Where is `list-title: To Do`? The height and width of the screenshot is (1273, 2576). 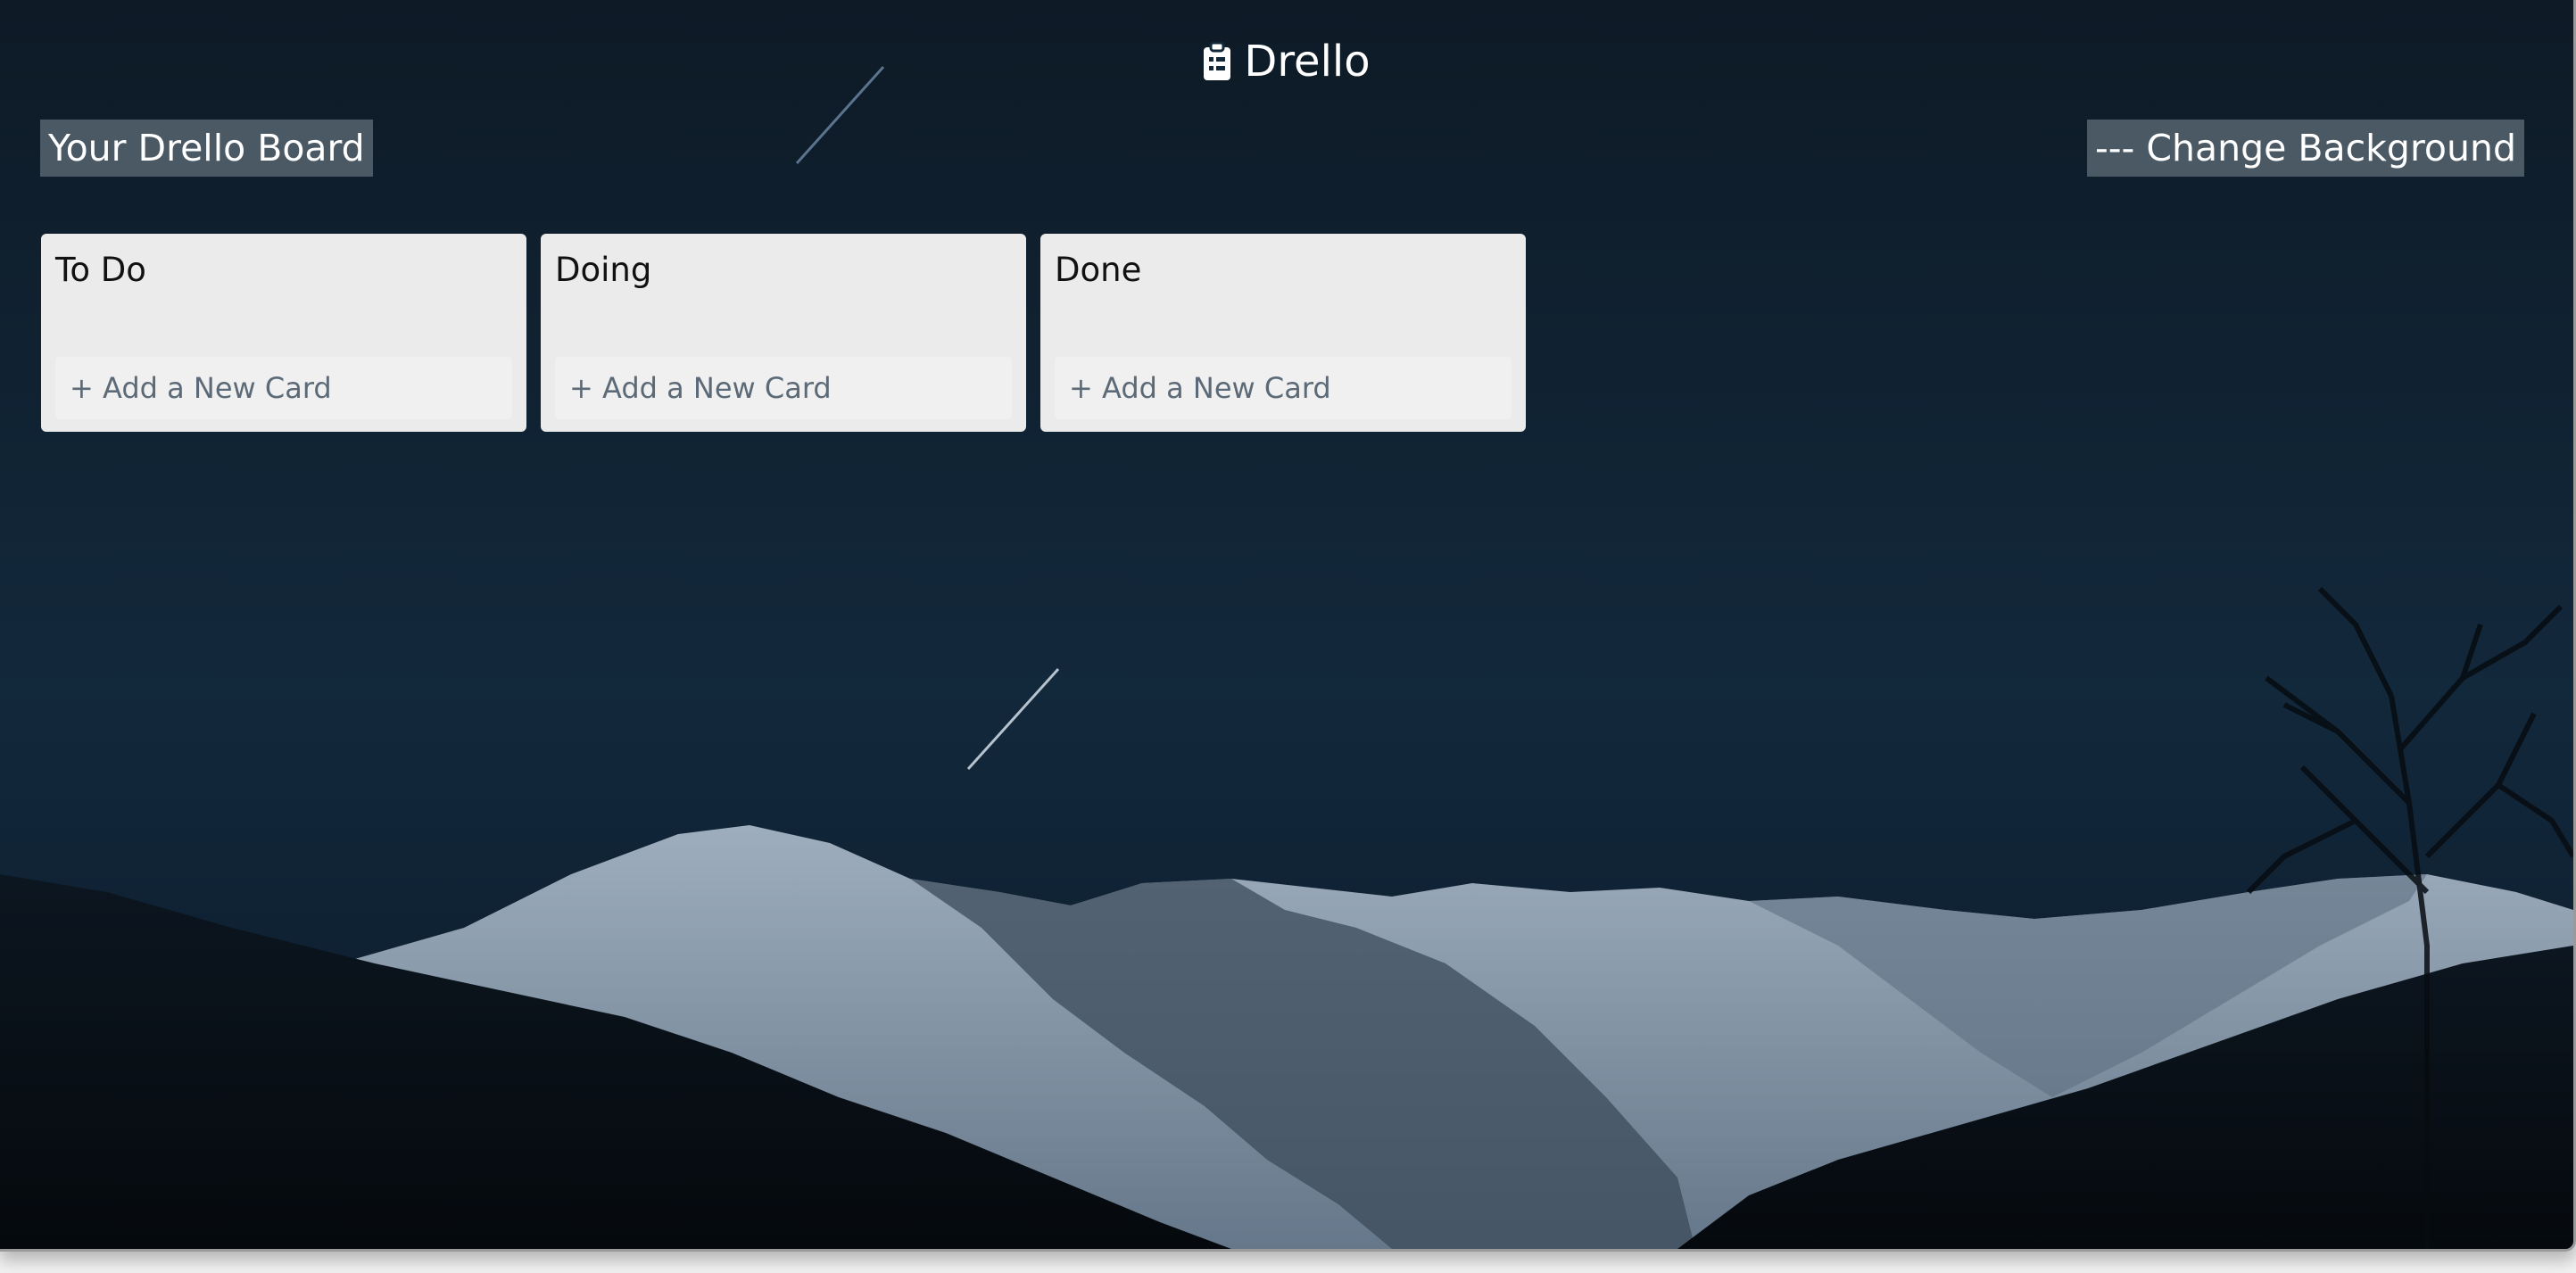 list-title: To Do is located at coordinates (100, 270).